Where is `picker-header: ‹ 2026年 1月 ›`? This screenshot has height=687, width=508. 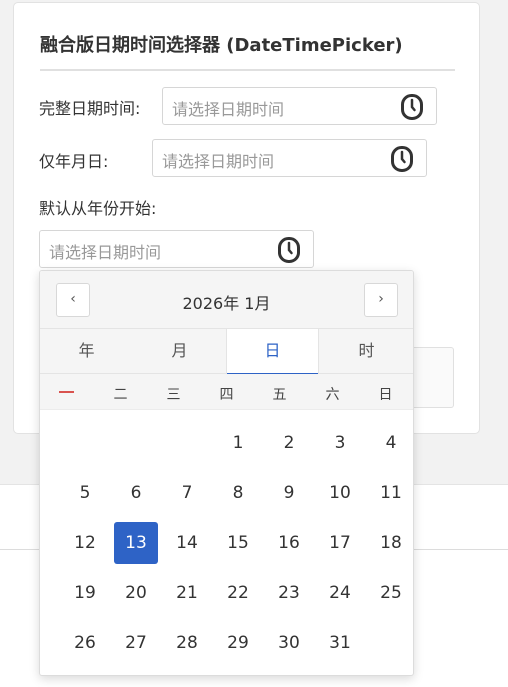
picker-header: ‹ 2026年 1月 › is located at coordinates (226, 299).